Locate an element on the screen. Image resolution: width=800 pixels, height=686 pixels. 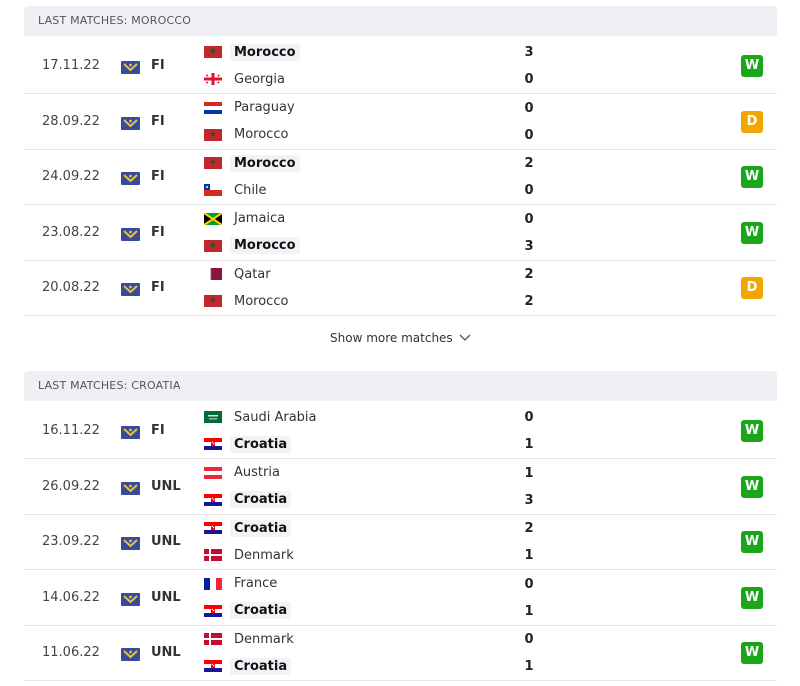
home-team-name: Qatar is located at coordinates (252, 274).